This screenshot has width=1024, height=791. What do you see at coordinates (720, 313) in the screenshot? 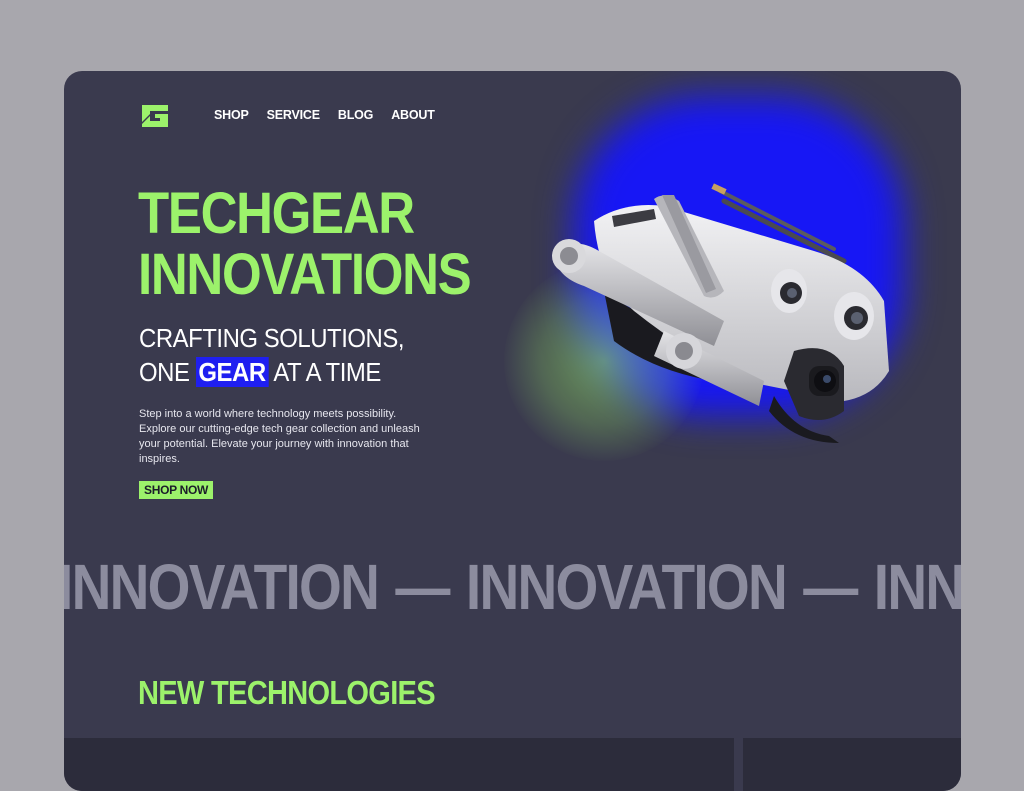
I see `drone-image-icon` at bounding box center [720, 313].